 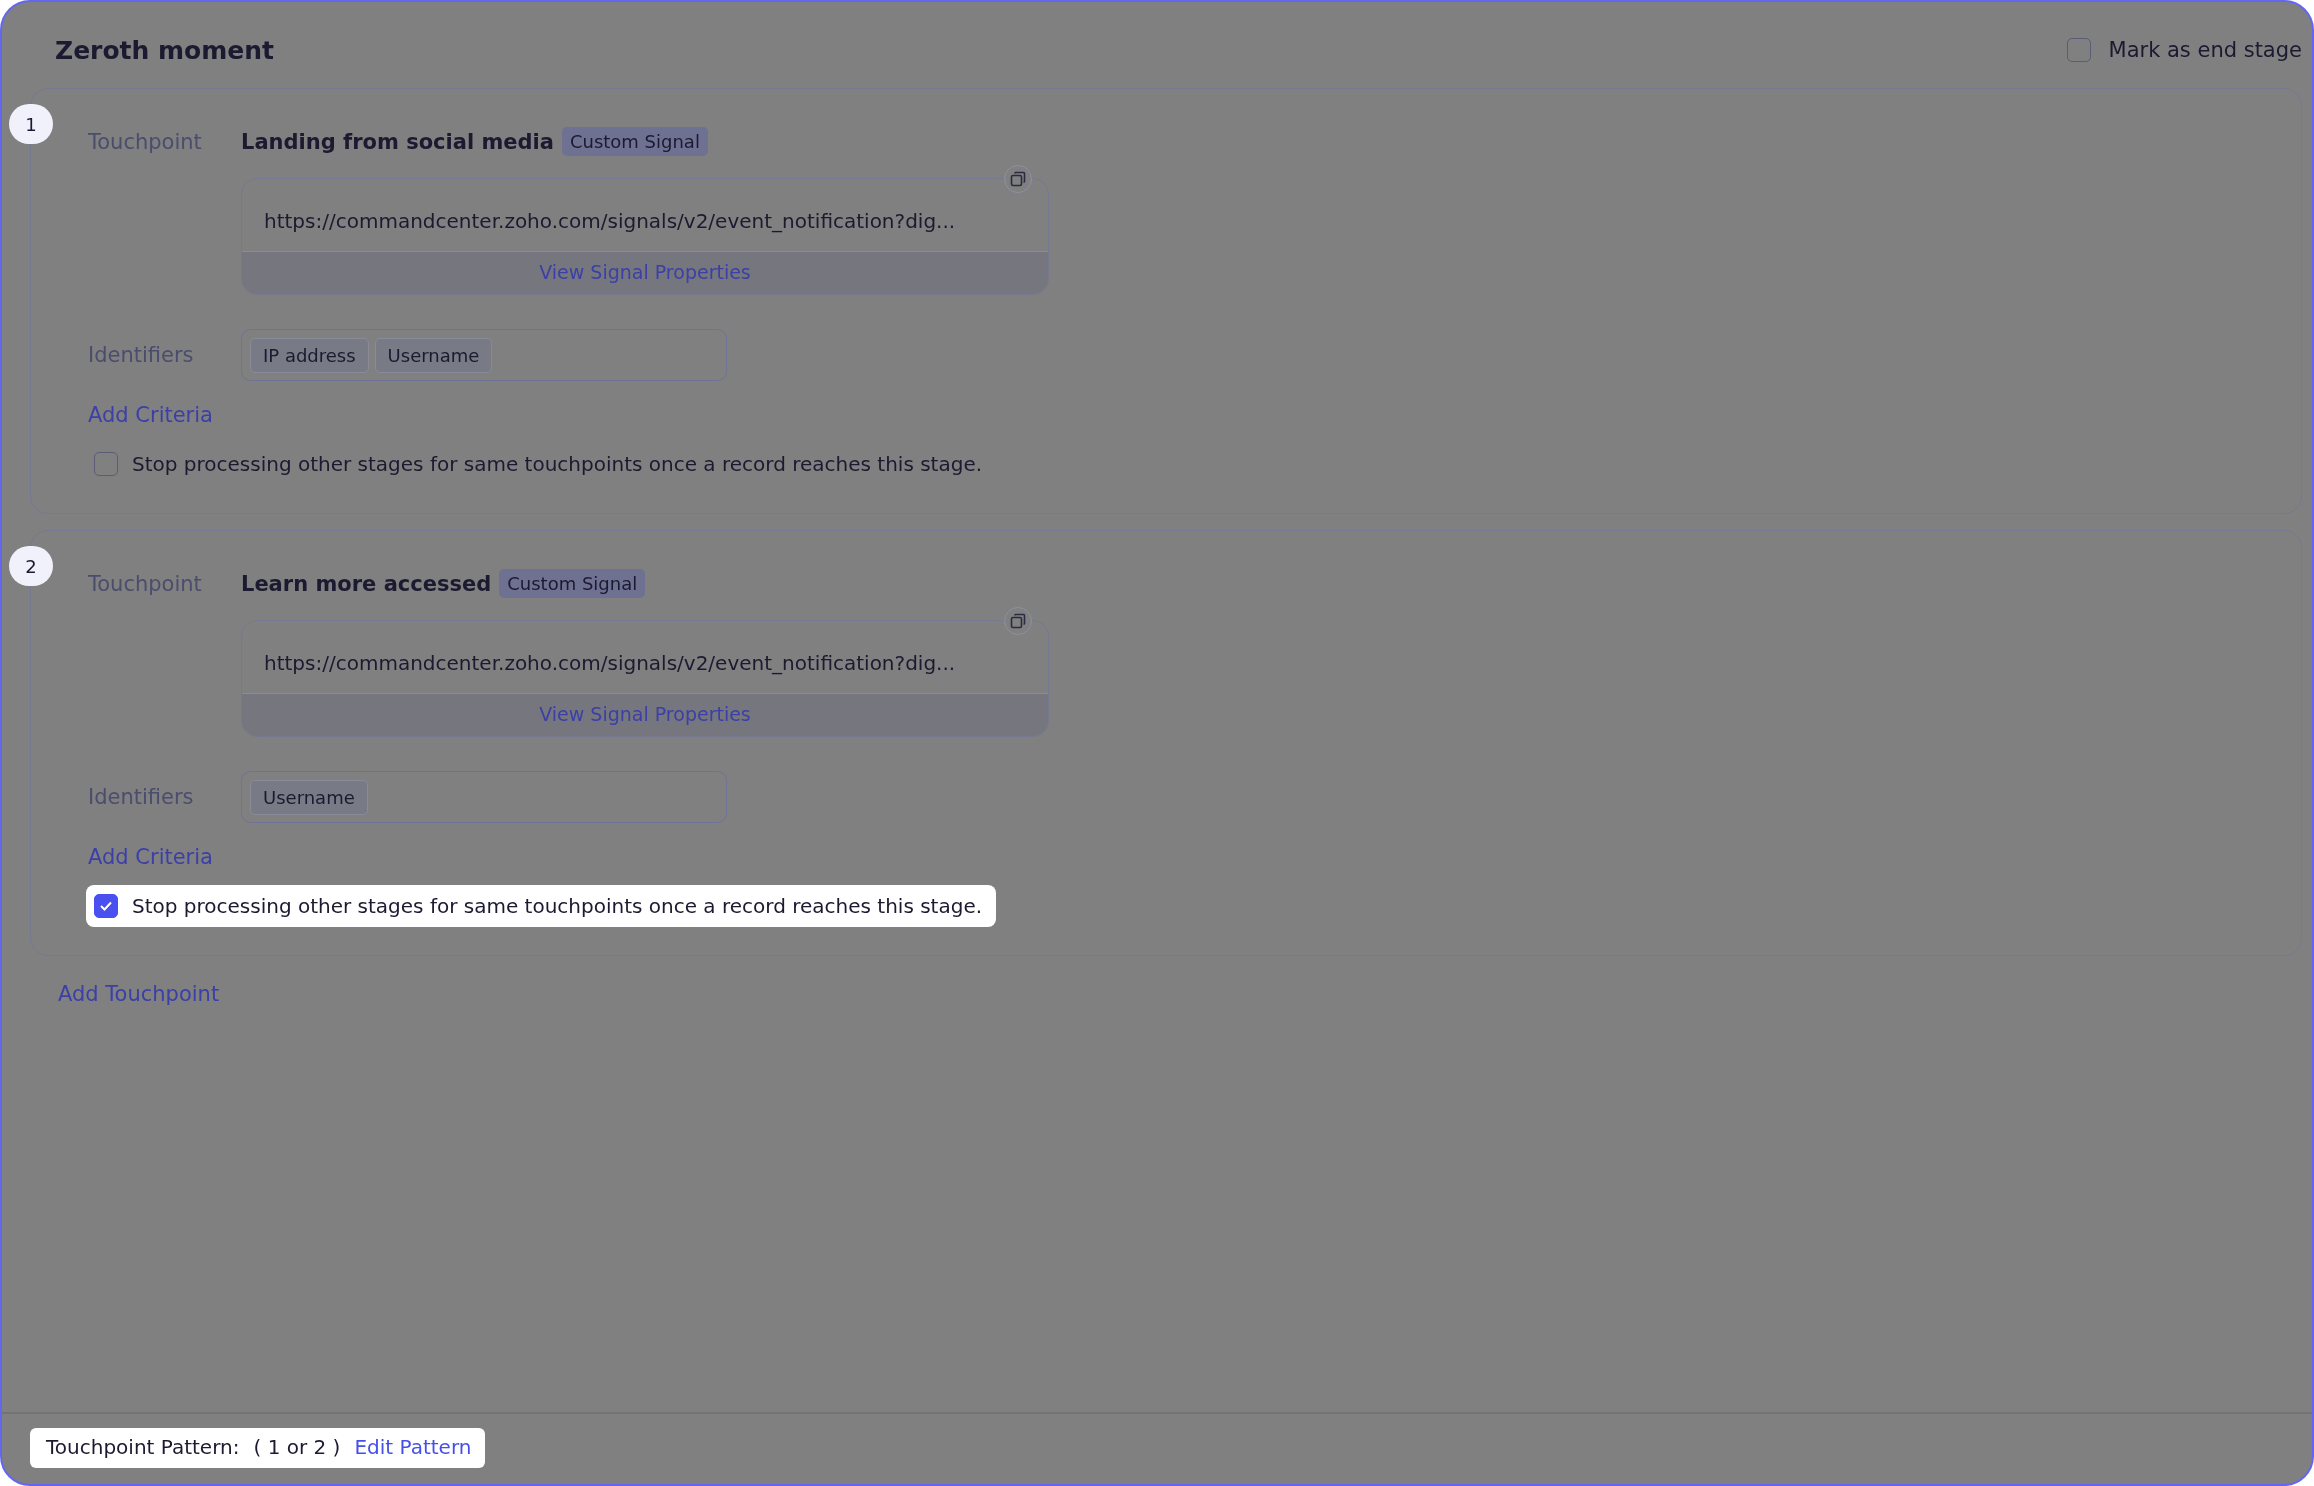 I want to click on touchpoint-name: Landing from social media, so click(x=397, y=141).